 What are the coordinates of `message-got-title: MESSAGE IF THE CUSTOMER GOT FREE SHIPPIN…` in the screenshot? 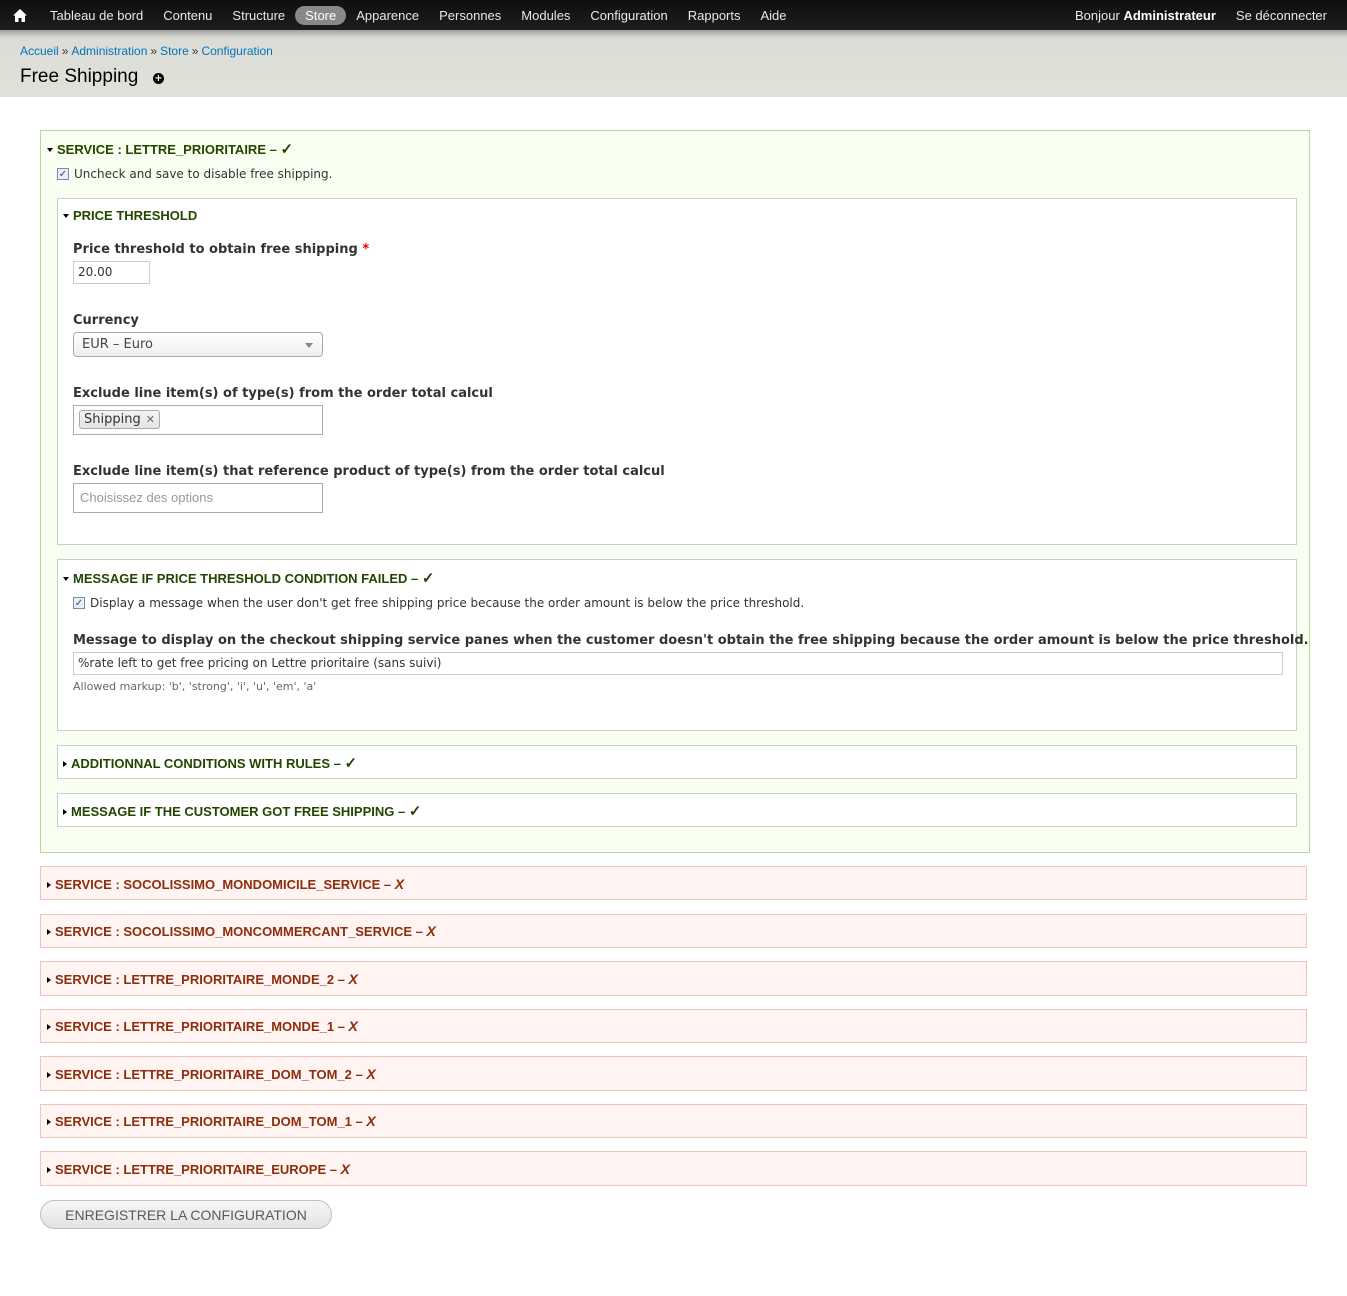 It's located at (240, 811).